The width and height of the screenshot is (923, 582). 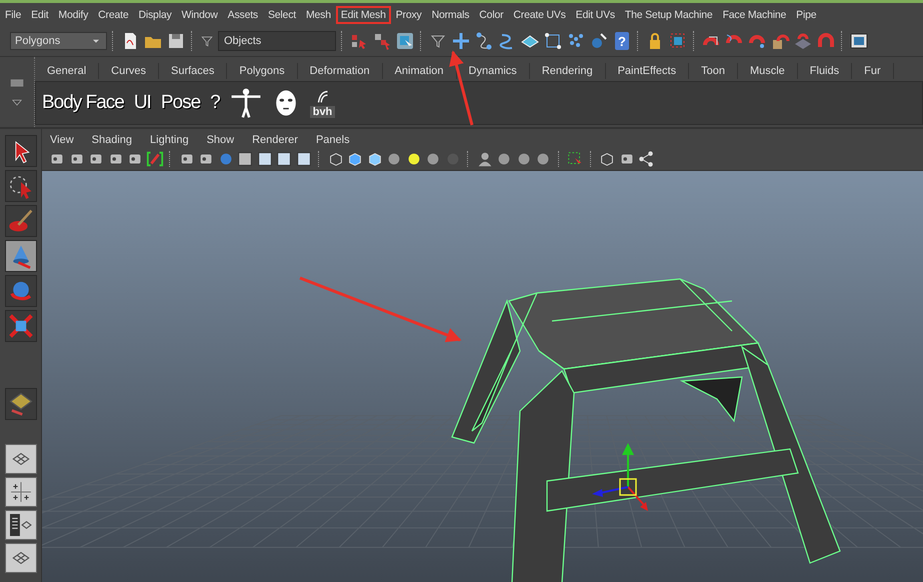 What do you see at coordinates (112, 140) in the screenshot?
I see `panel-menu-item: Shading` at bounding box center [112, 140].